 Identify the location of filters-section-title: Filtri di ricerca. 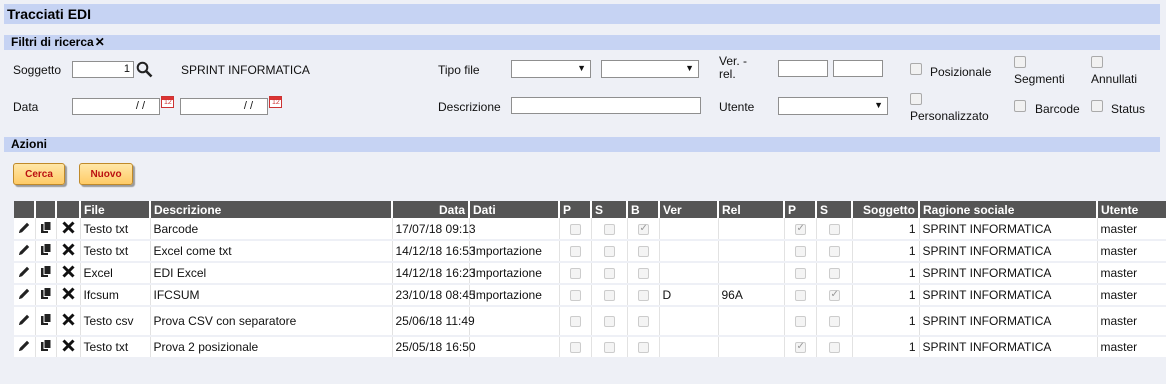
(52, 42).